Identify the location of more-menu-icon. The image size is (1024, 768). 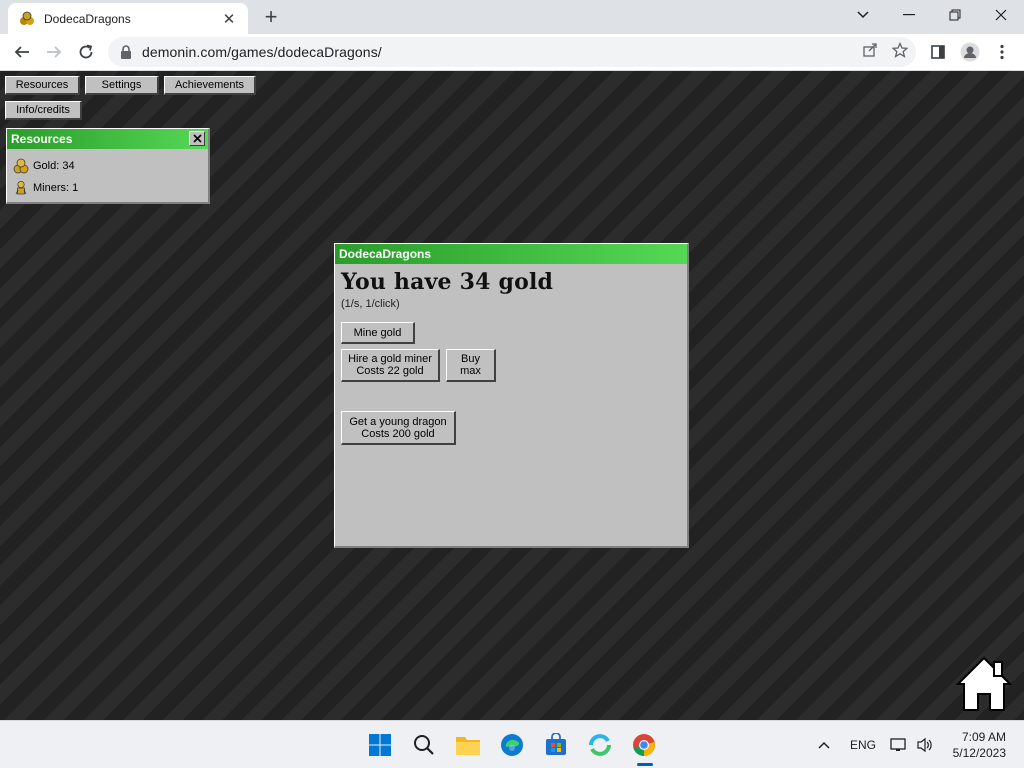
(1002, 52).